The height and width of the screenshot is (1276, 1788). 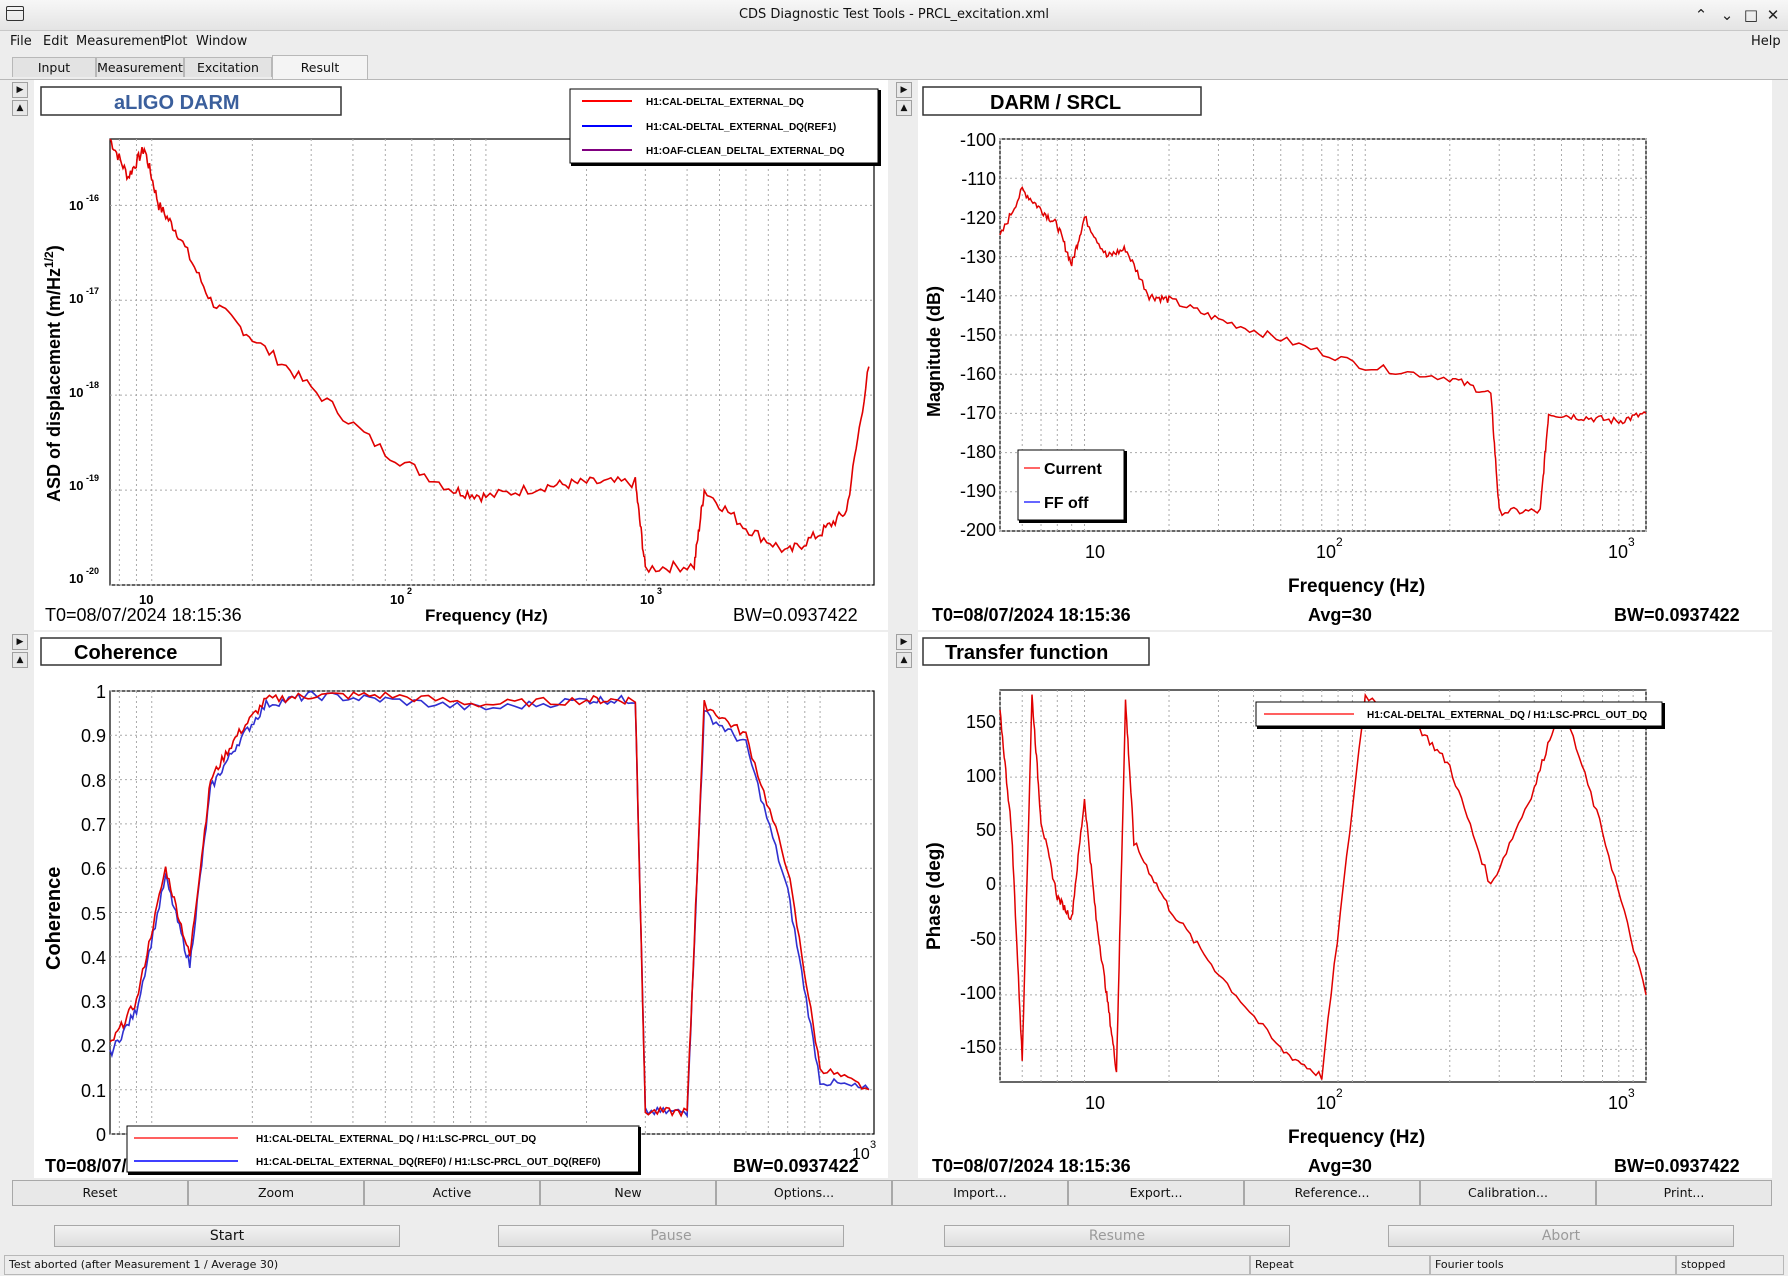 What do you see at coordinates (92, 478) in the screenshot?
I see `y-tick-exp: -19` at bounding box center [92, 478].